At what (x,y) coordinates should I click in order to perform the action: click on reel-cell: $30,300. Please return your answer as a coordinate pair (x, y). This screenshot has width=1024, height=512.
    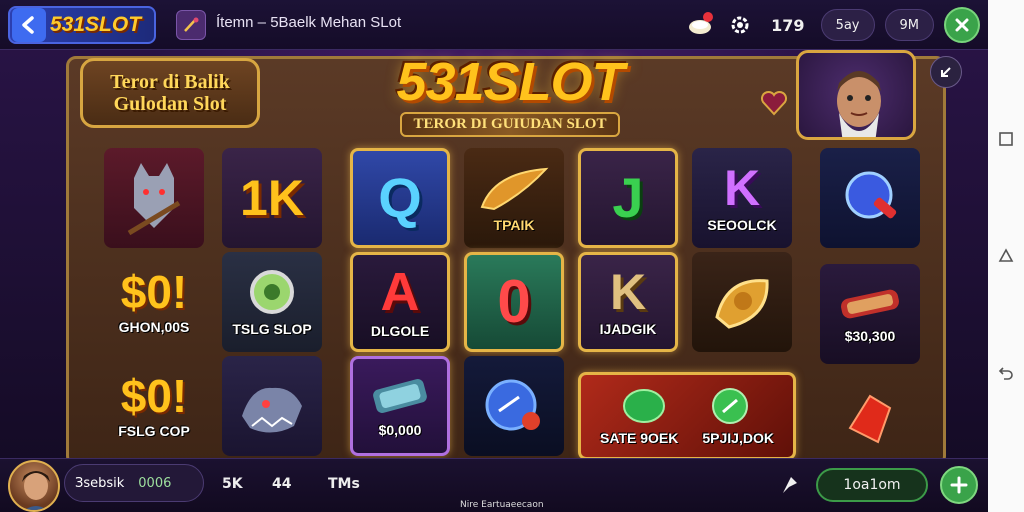
    Looking at the image, I should click on (870, 314).